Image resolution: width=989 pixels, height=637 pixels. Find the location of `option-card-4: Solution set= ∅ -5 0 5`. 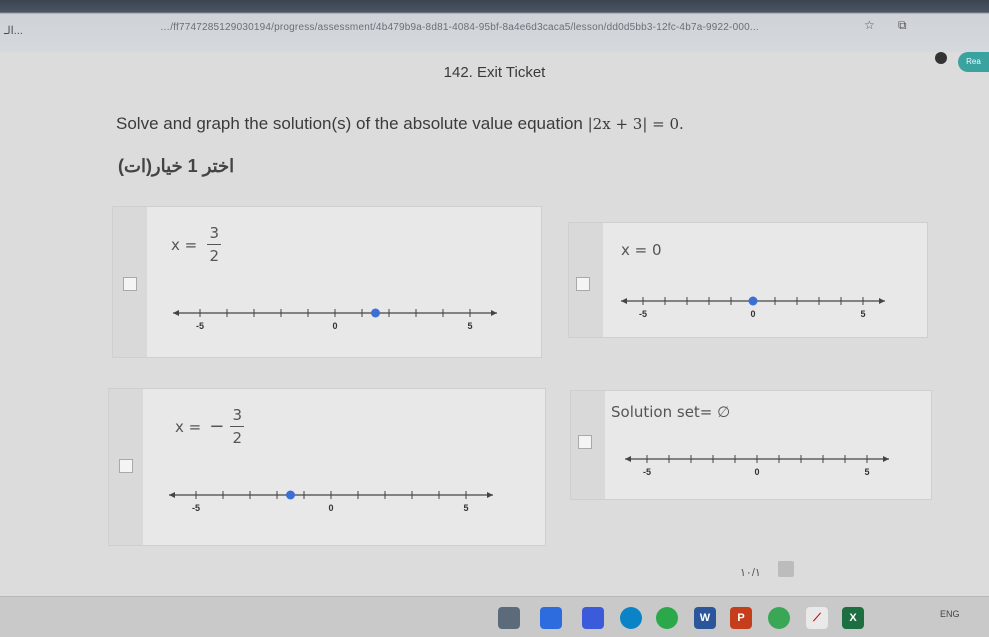

option-card-4: Solution set= ∅ -5 0 5 is located at coordinates (751, 445).